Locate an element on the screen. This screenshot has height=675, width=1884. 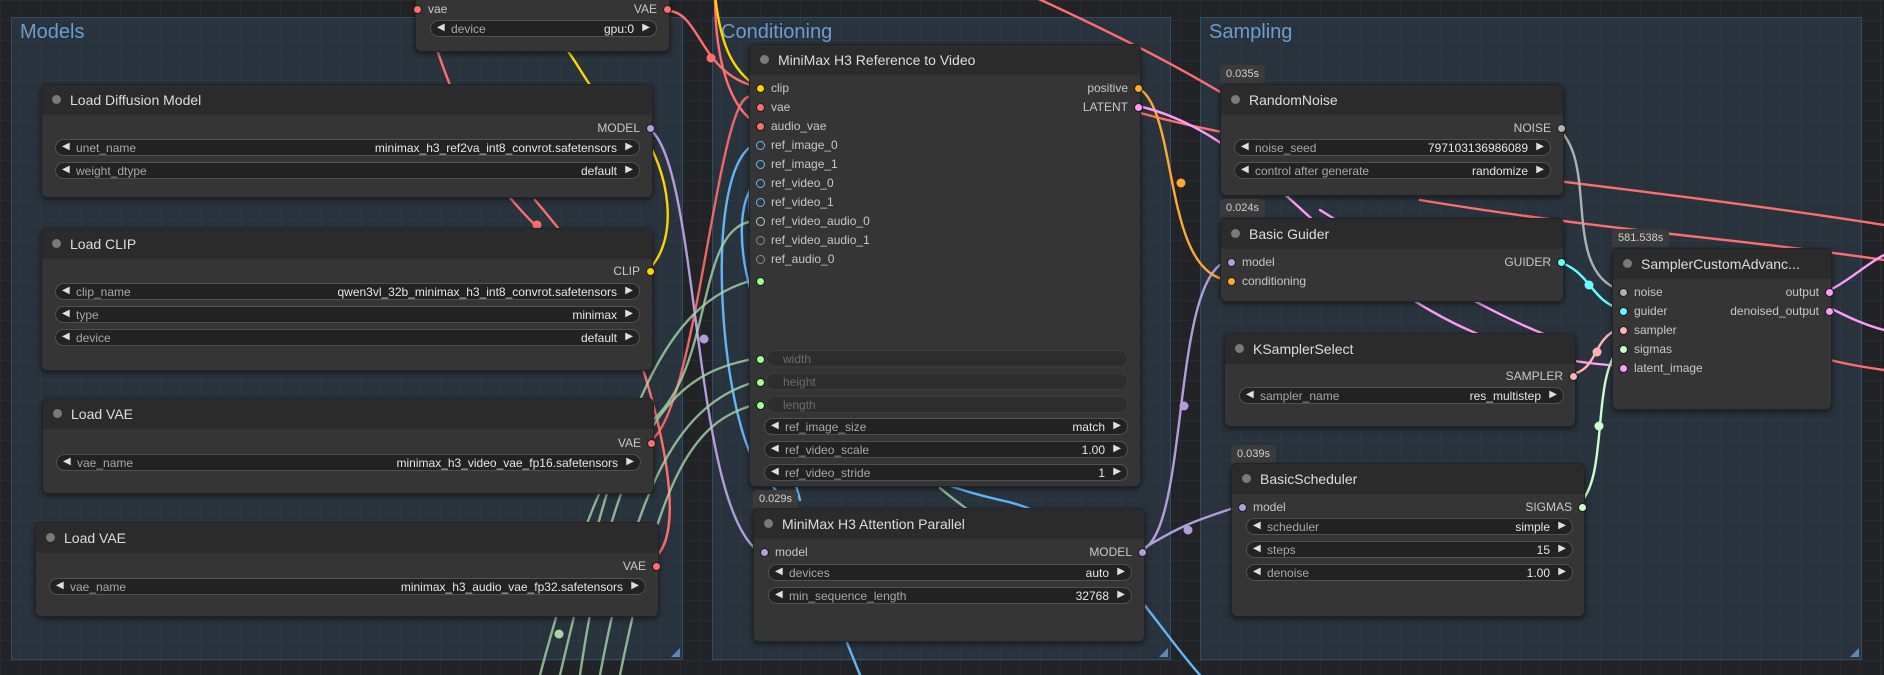
node-header: BasicScheduler is located at coordinates (1408, 479).